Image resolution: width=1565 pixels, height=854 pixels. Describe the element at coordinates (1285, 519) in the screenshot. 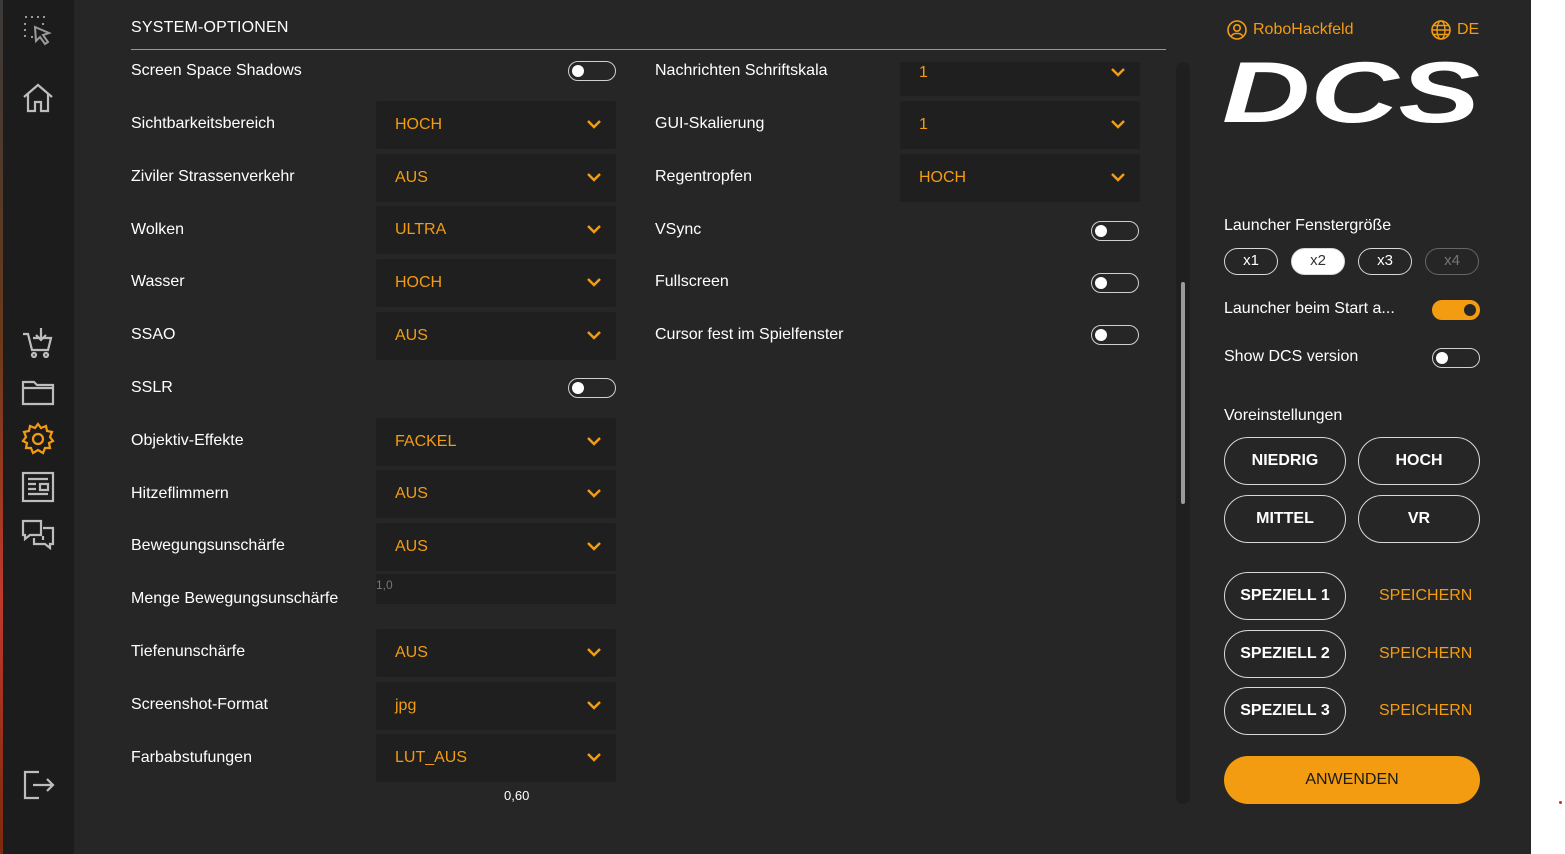

I see `preset-medium-button: MITTEL` at that location.